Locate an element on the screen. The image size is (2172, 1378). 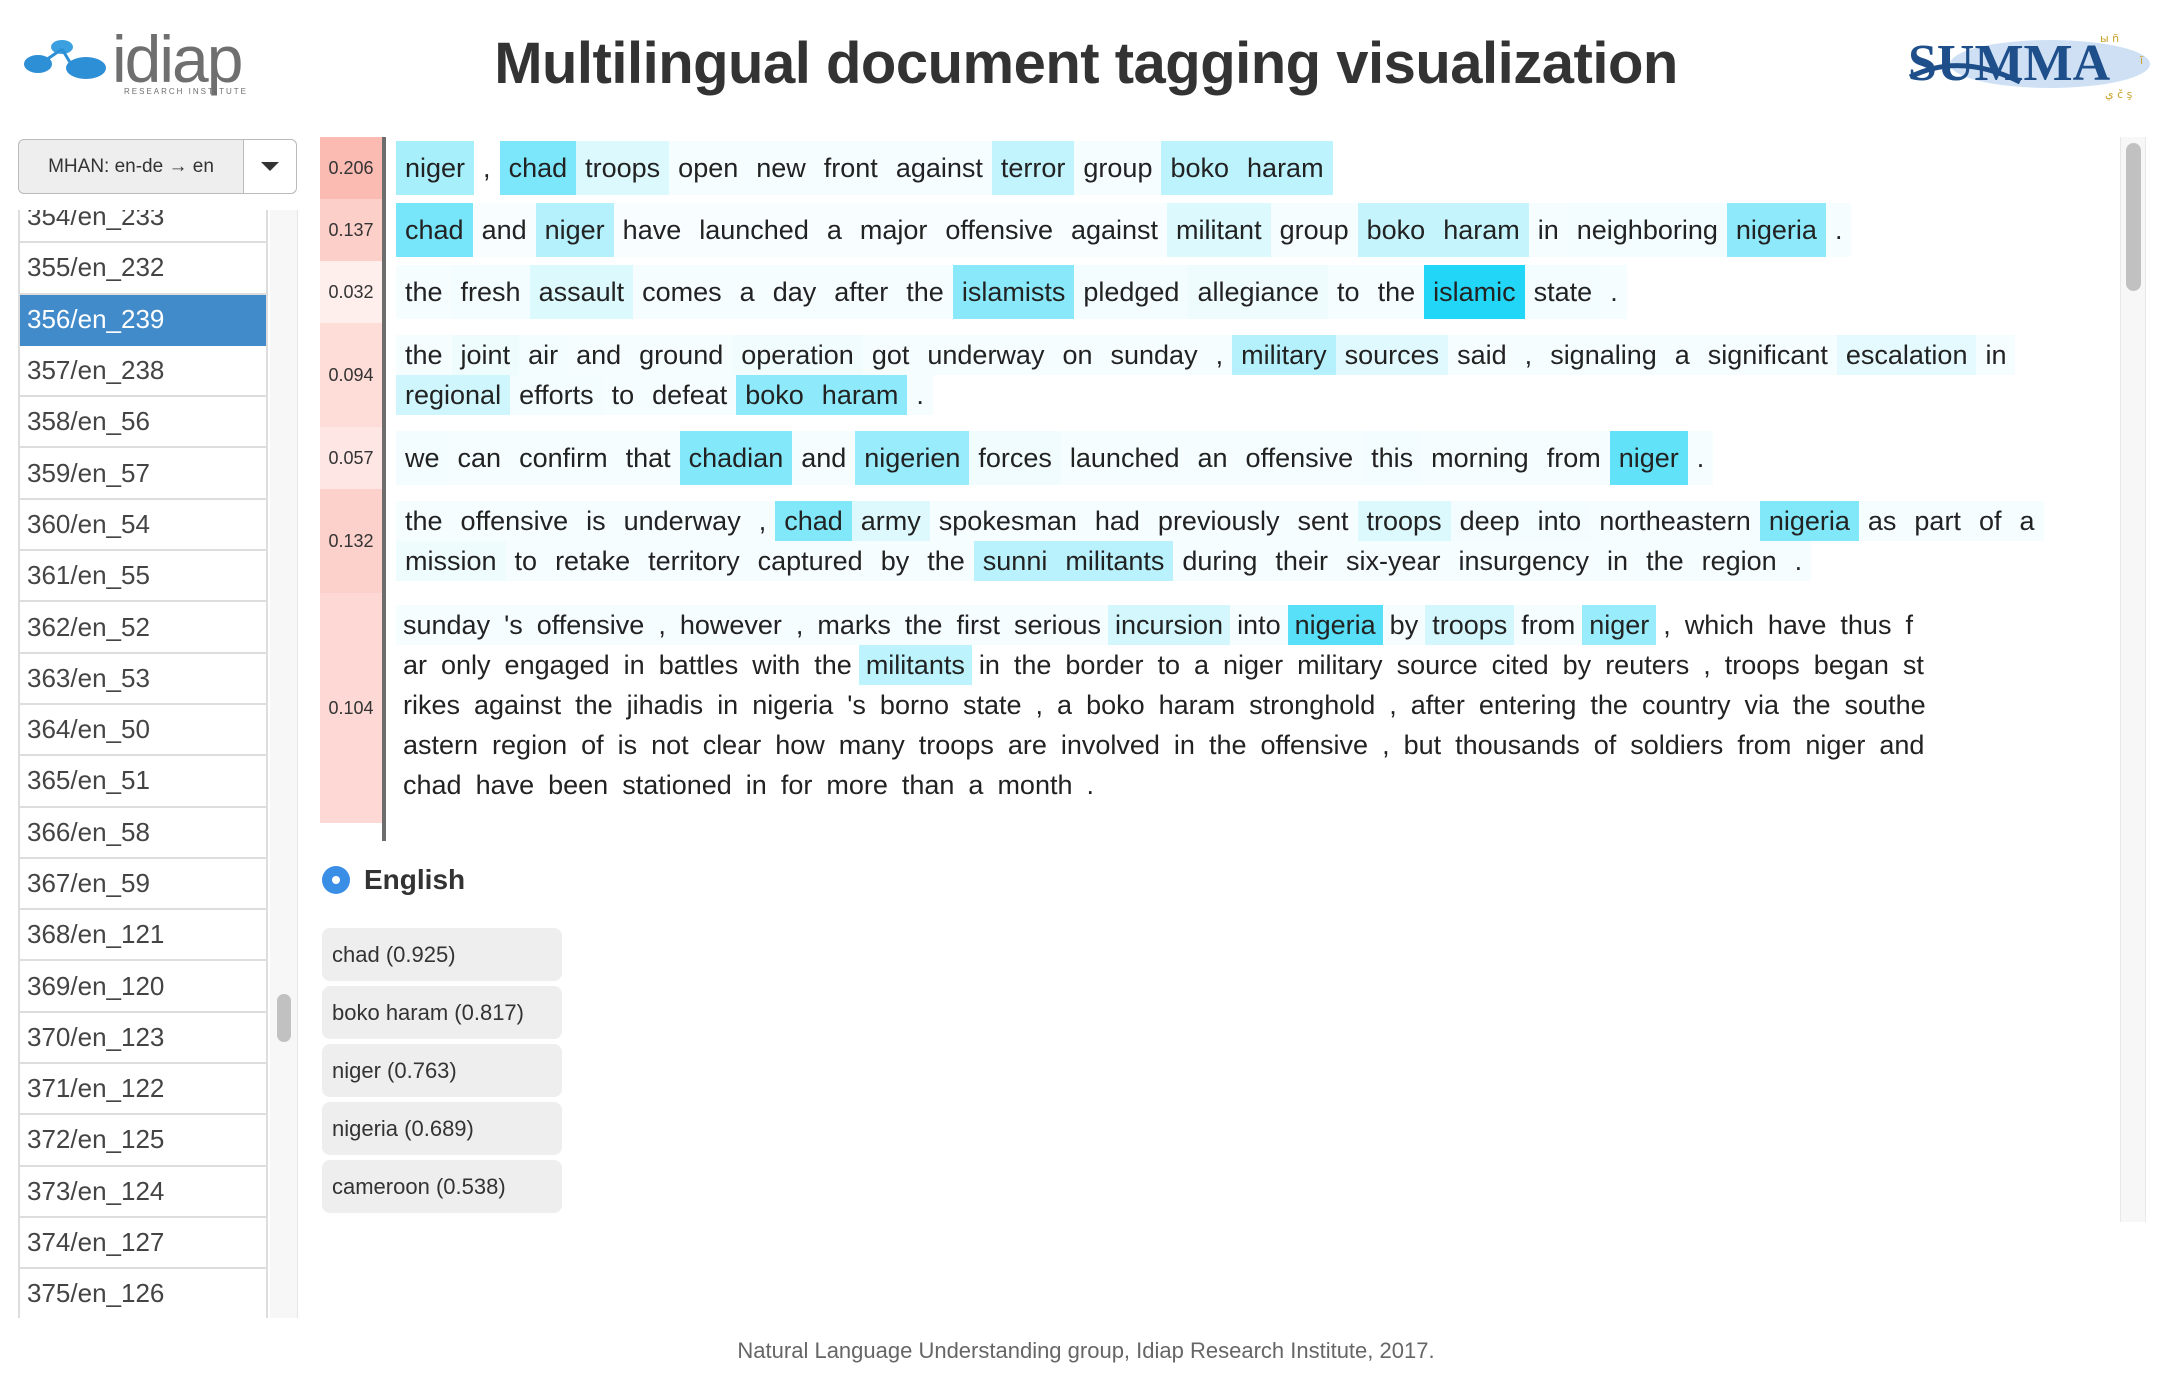
word-token: have is located at coordinates (652, 230).